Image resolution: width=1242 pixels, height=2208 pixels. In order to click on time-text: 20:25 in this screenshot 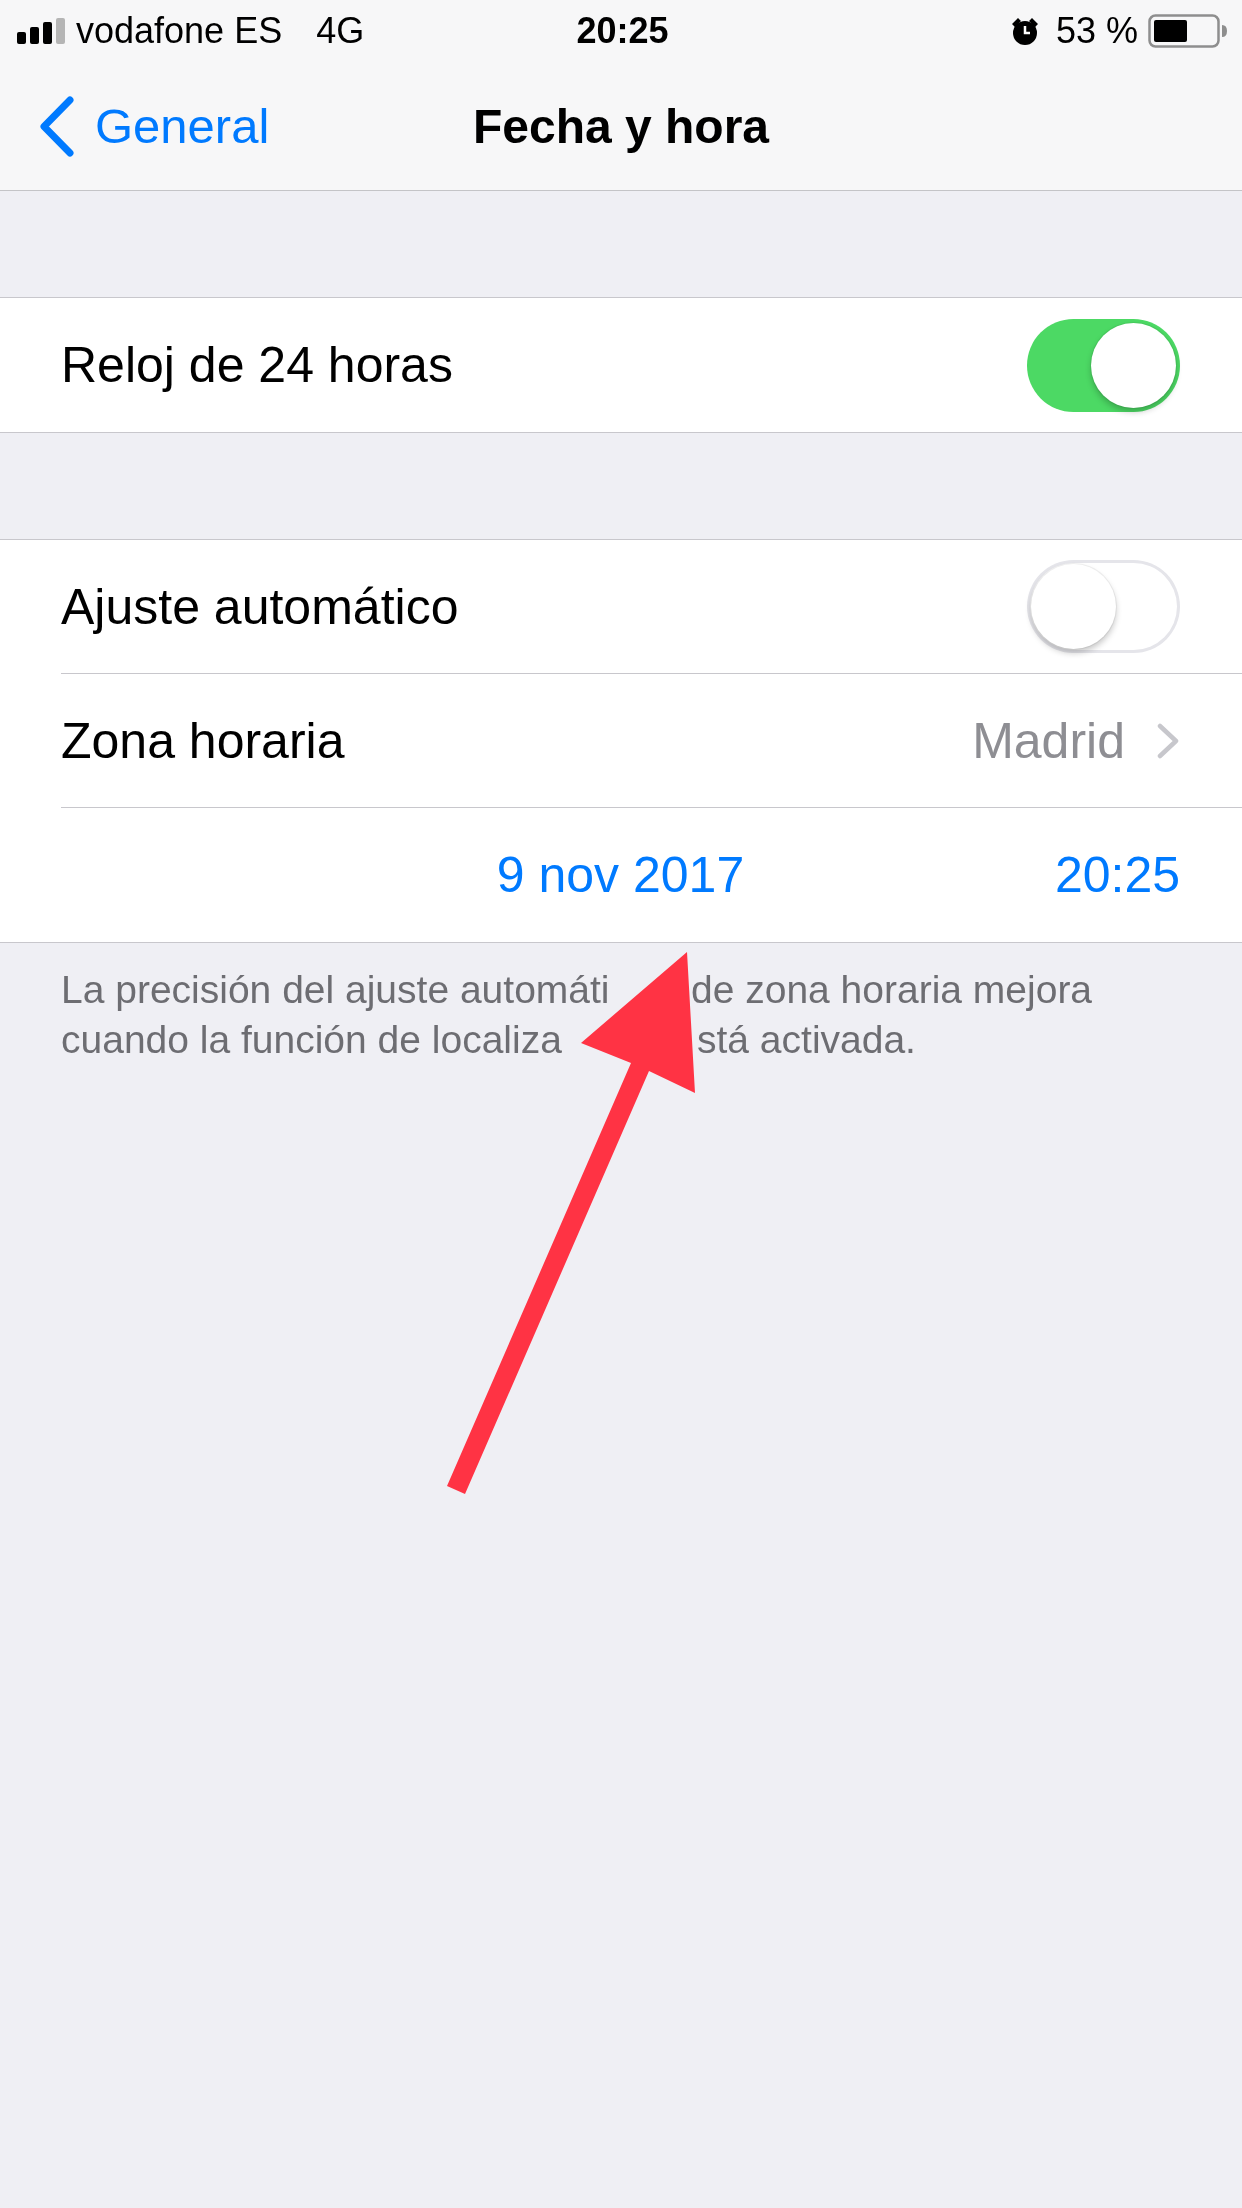, I will do `click(1117, 875)`.